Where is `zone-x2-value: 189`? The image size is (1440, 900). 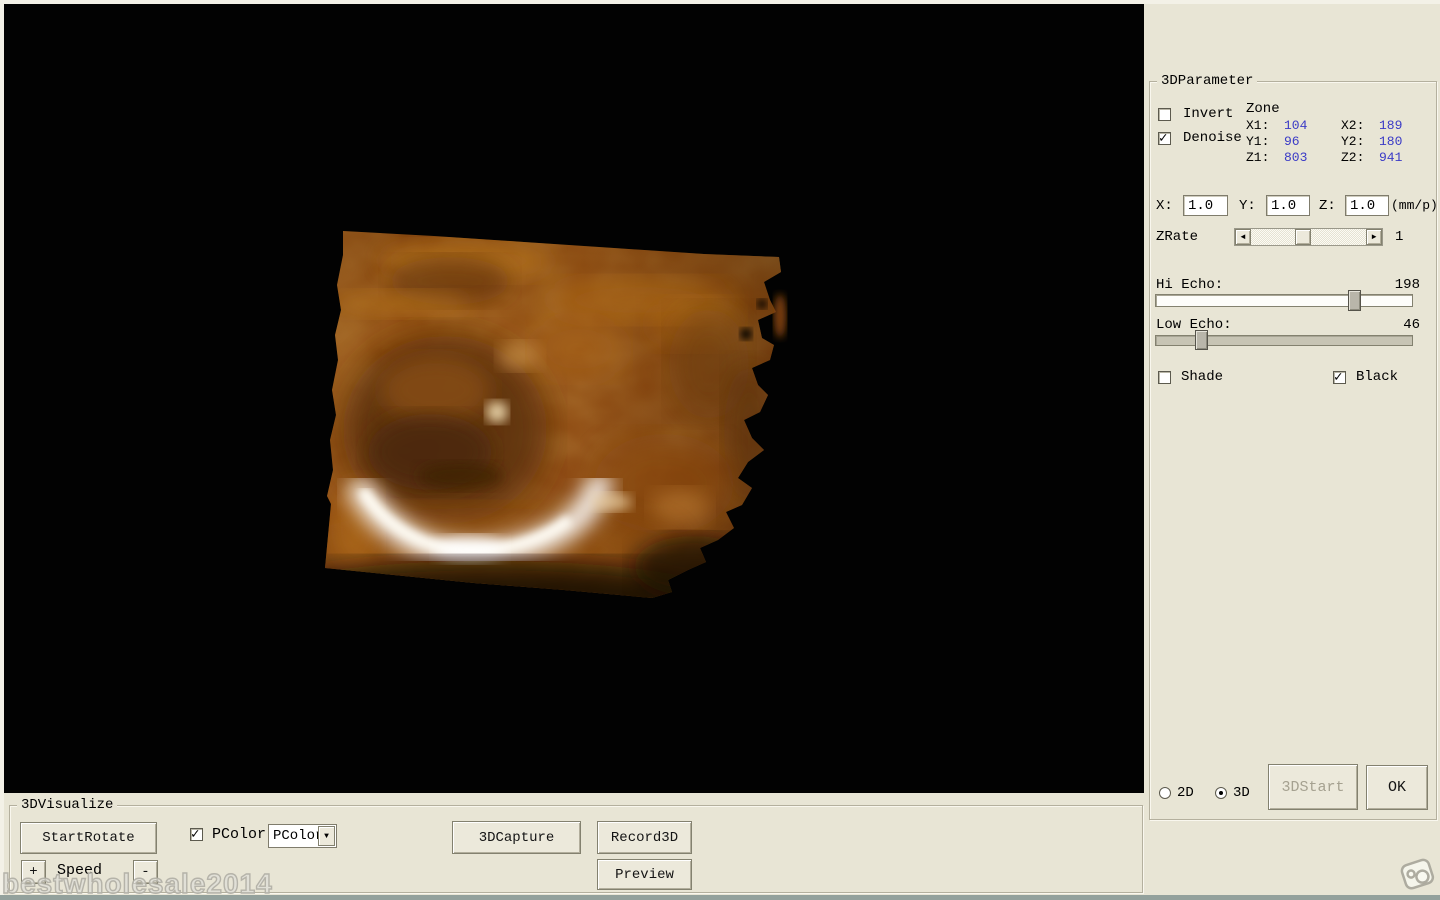
zone-x2-value: 189 is located at coordinates (1391, 125).